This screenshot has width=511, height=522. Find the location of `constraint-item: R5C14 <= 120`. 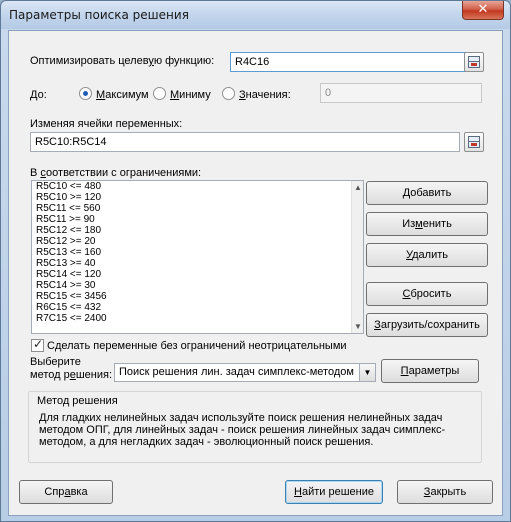

constraint-item: R5C14 <= 120 is located at coordinates (197, 274).